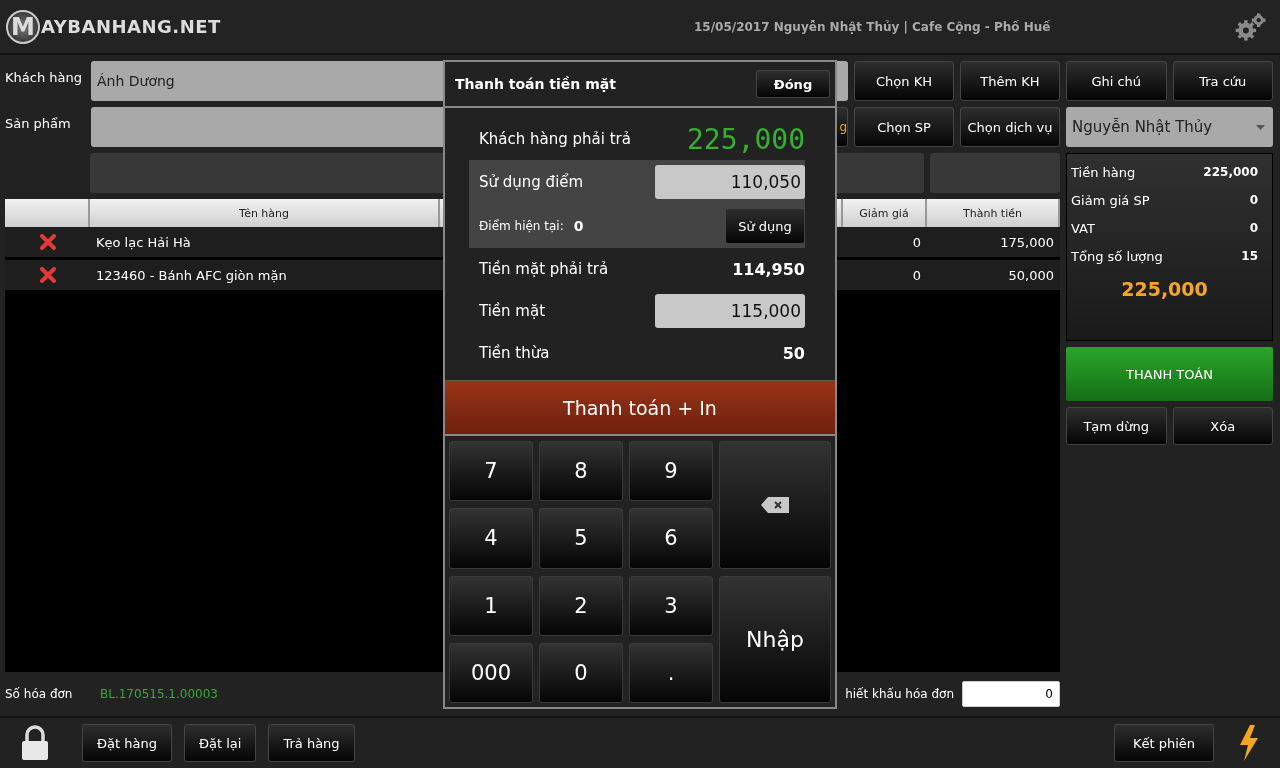  I want to click on table-cell-text: 123460 - Bánh AFC giòn mặn, so click(191, 275).